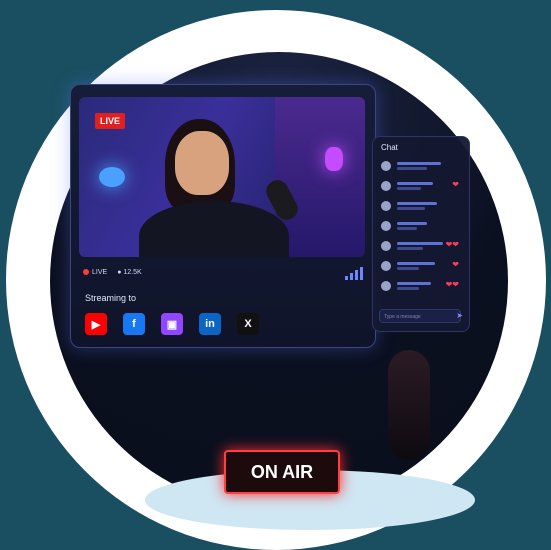 Image resolution: width=551 pixels, height=550 pixels. I want to click on youtube-icon: ▶, so click(96, 324).